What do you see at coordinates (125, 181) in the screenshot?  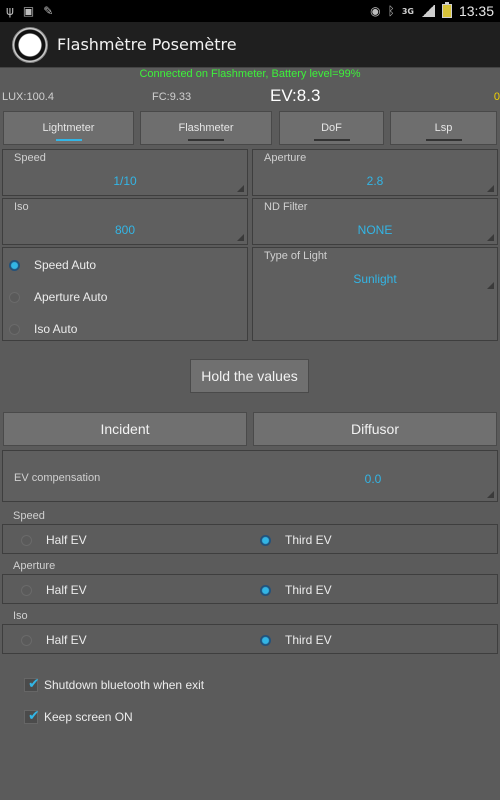 I see `speed-value: 1/10` at bounding box center [125, 181].